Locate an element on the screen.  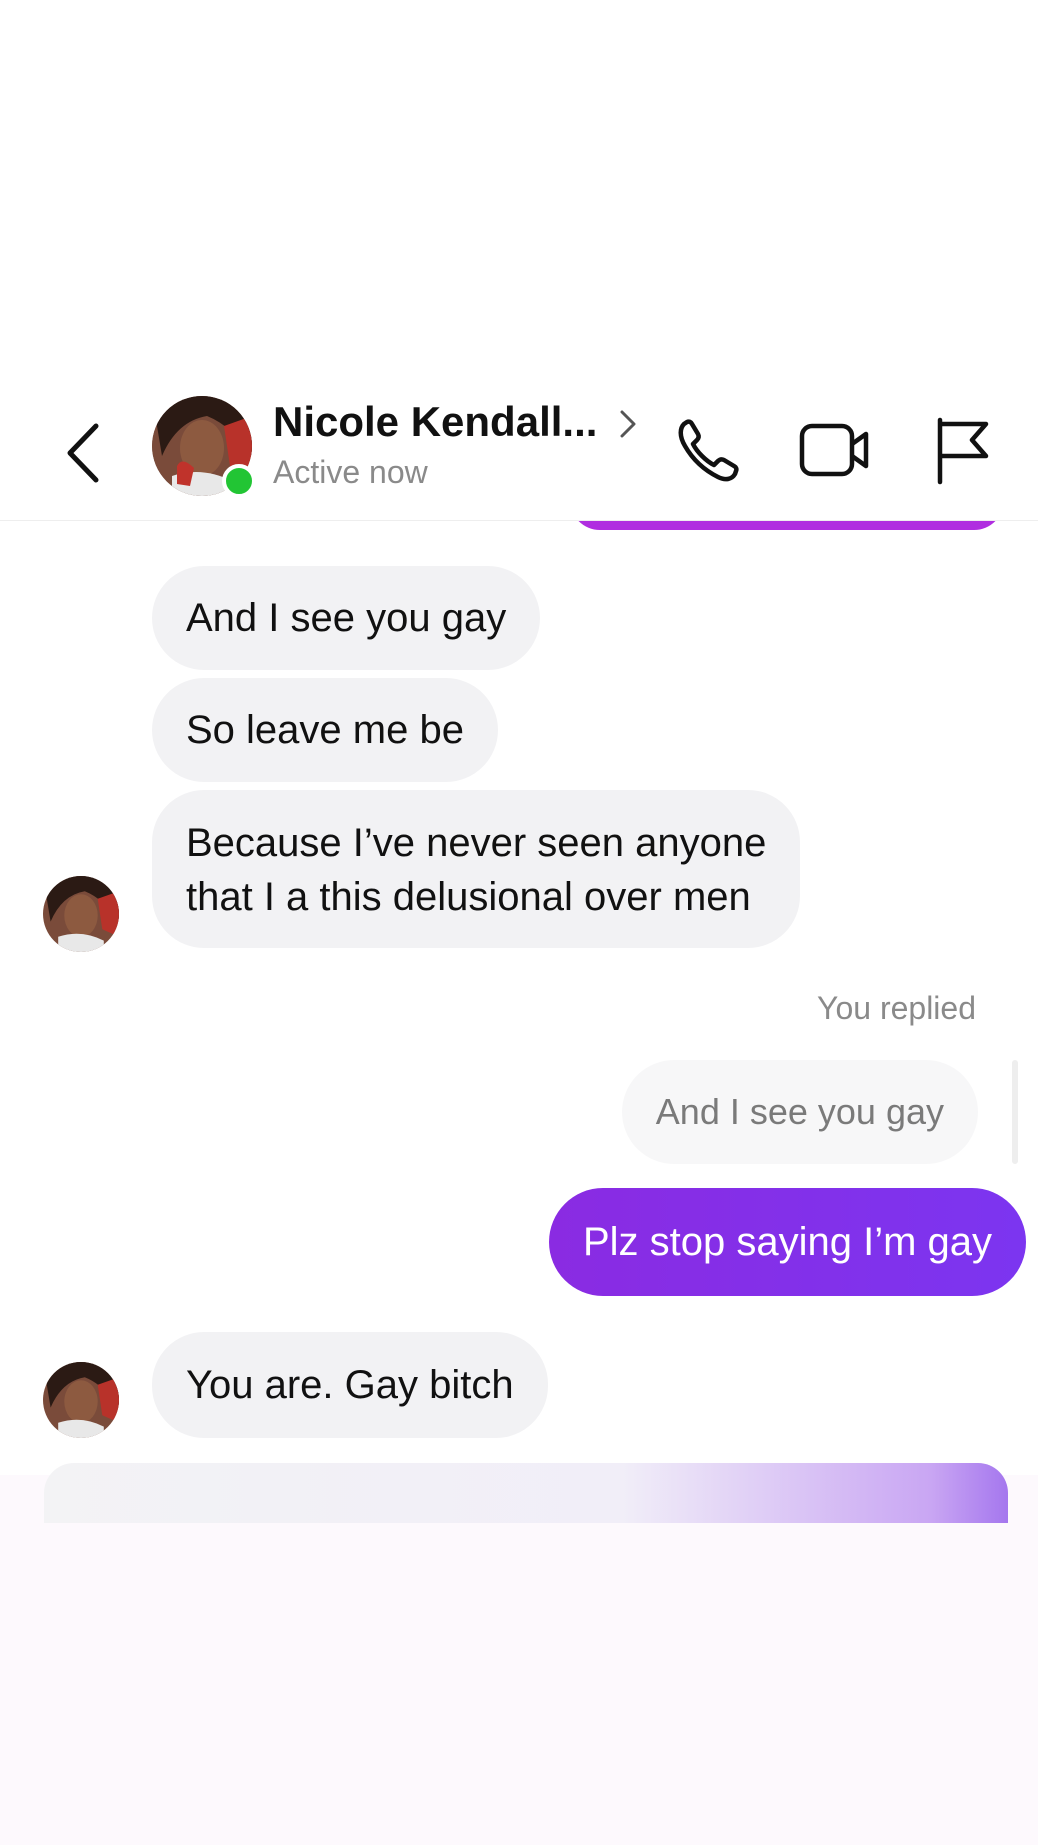
chat-header: Nicole Kendall... Active now is located at coordinates (519, 450).